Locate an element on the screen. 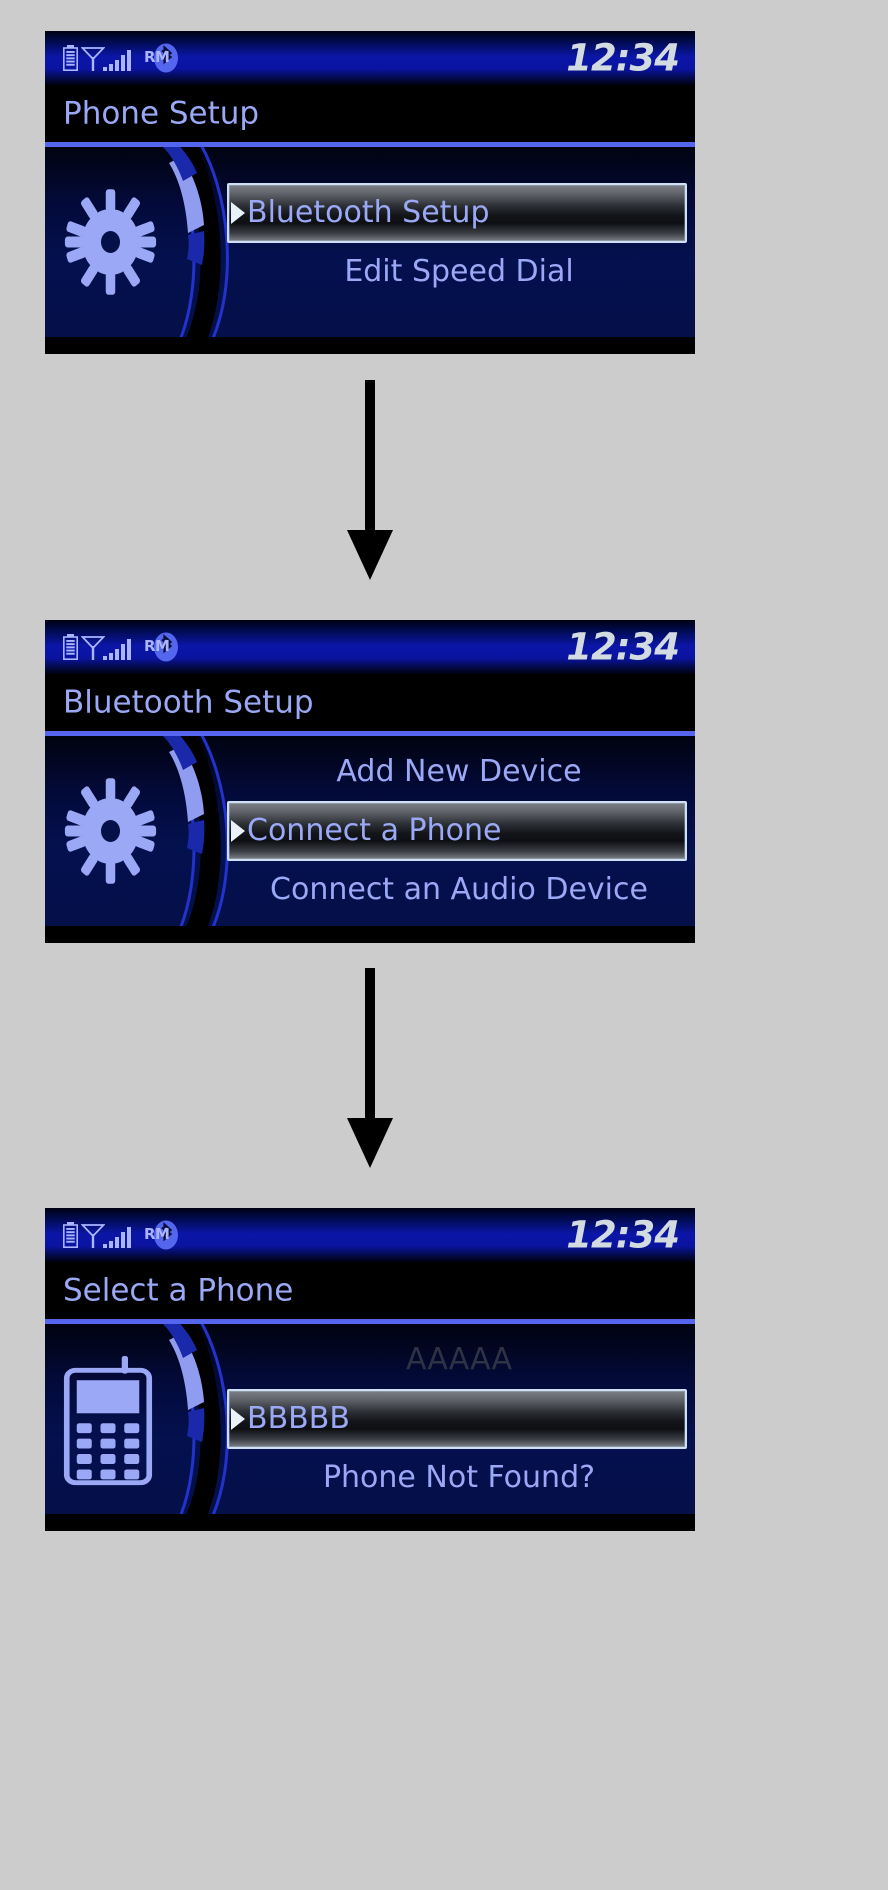 The image size is (888, 1890). screen-title-bar: Bluetooth Setup is located at coordinates (370, 702).